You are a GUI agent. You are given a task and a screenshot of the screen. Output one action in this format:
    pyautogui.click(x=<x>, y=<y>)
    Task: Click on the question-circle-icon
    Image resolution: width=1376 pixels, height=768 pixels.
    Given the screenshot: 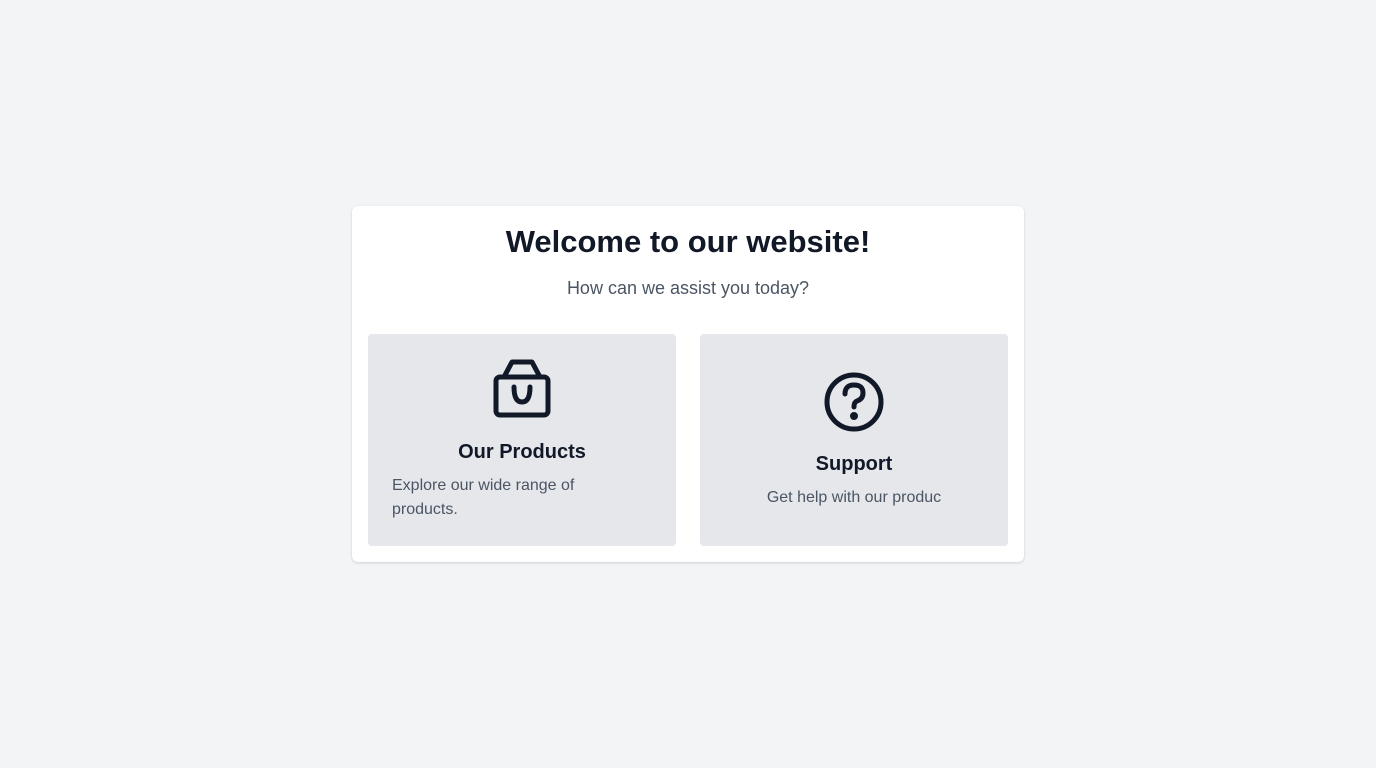 What is the action you would take?
    pyautogui.click(x=854, y=402)
    